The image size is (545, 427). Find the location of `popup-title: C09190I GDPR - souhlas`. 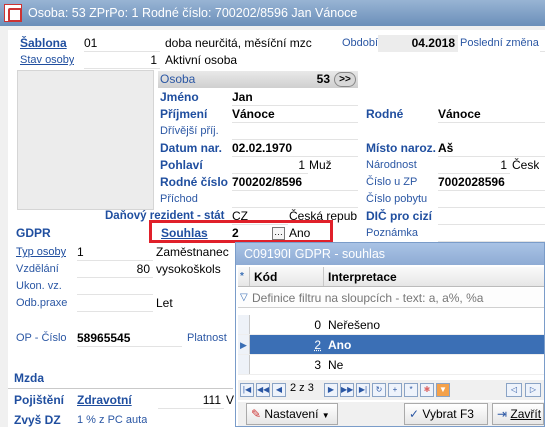

popup-title: C09190I GDPR - souhlas is located at coordinates (390, 254).